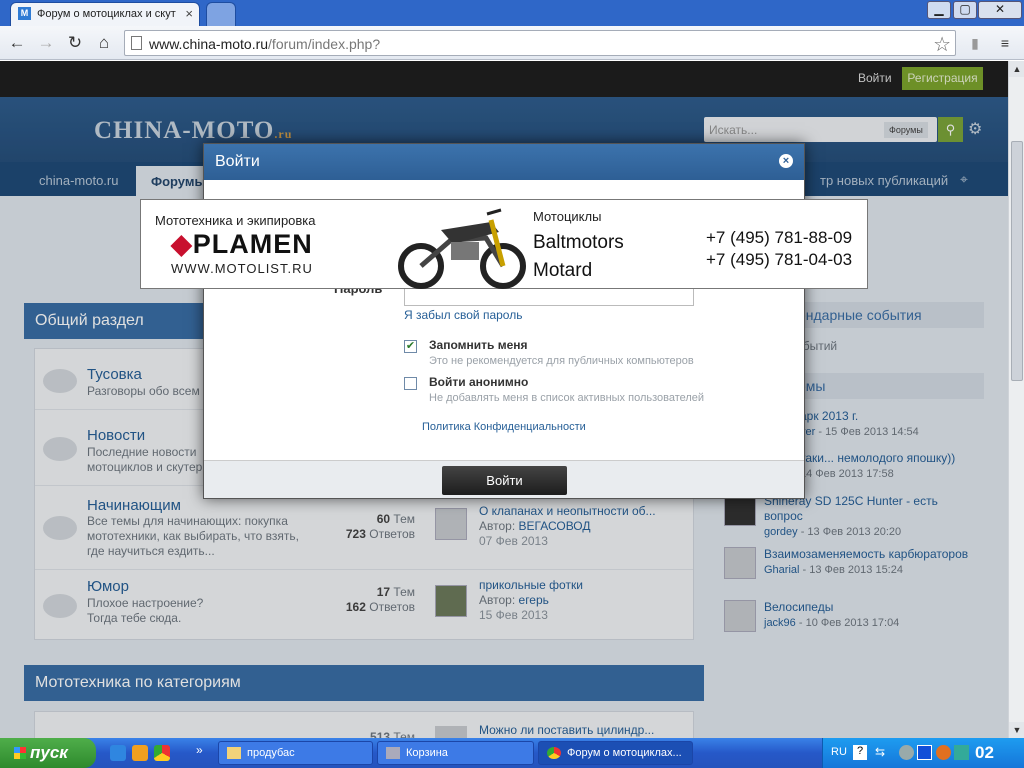 Image resolution: width=1024 pixels, height=768 pixels. I want to click on ie-icon, so click(118, 753).